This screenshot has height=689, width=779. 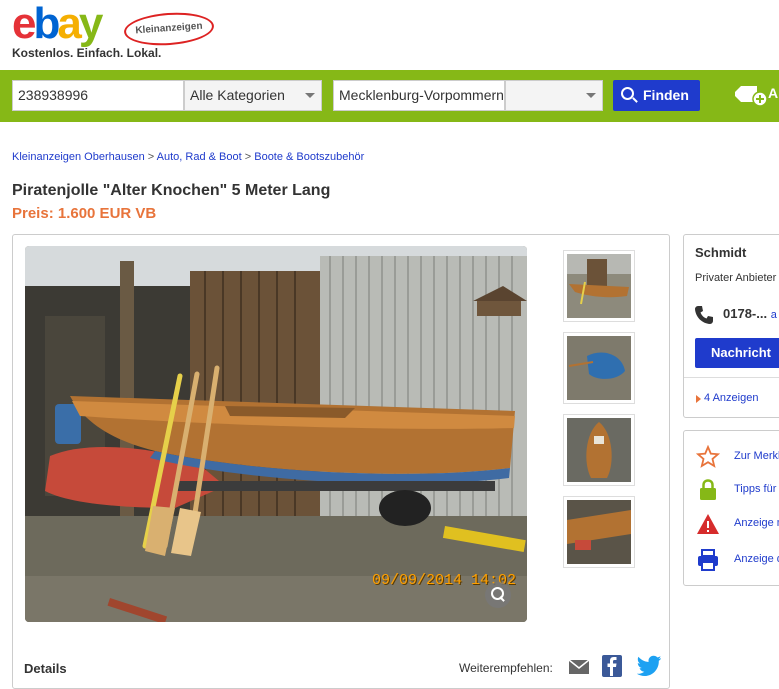 What do you see at coordinates (579, 667) in the screenshot?
I see `email-icon` at bounding box center [579, 667].